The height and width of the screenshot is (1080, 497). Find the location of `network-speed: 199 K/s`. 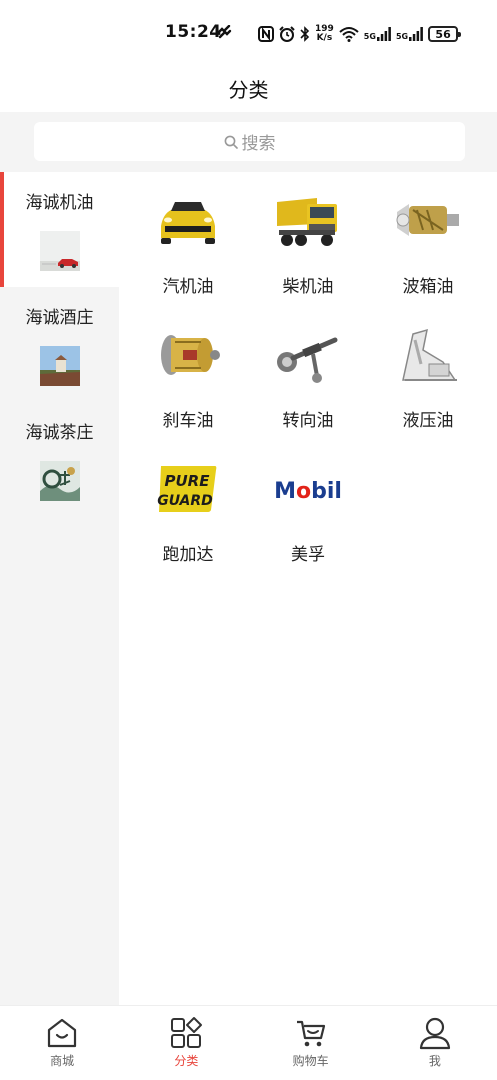

network-speed: 199 K/s is located at coordinates (324, 33).